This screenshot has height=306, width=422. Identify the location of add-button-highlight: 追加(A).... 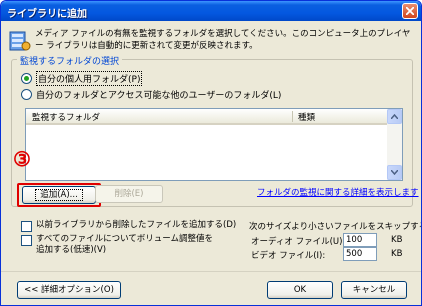
(59, 195).